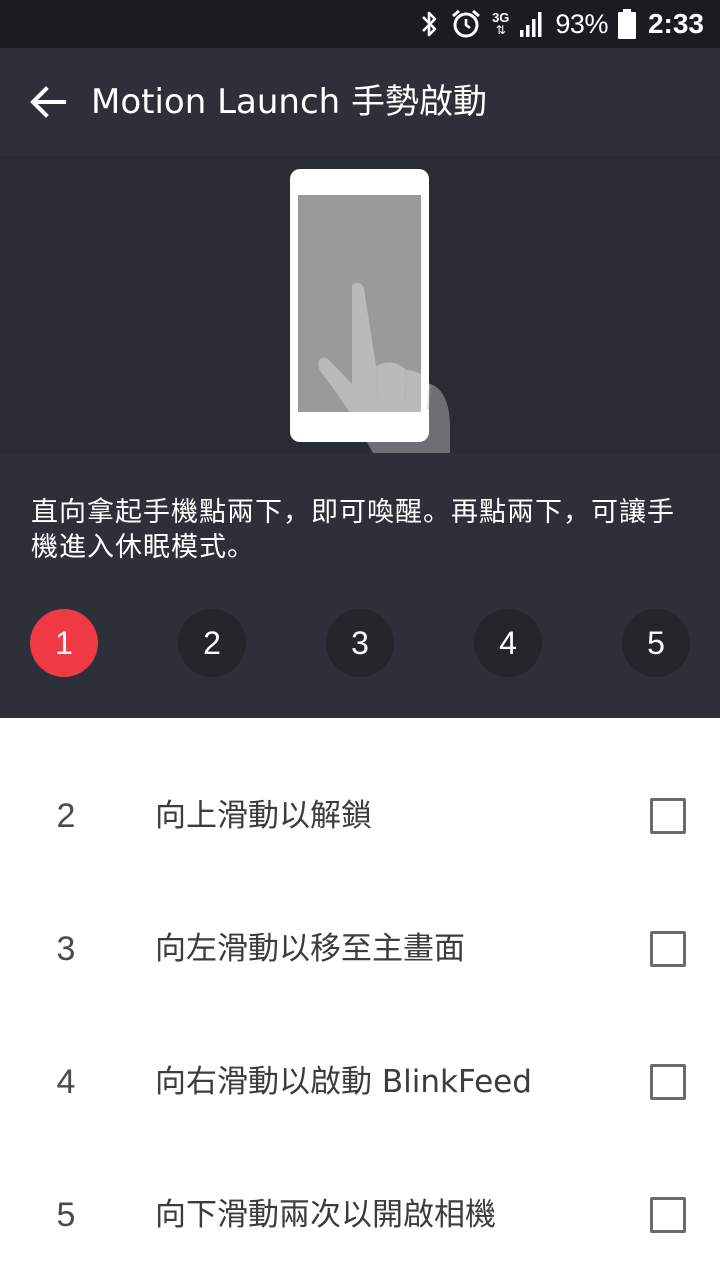 The height and width of the screenshot is (1282, 720). Describe the element at coordinates (466, 23) in the screenshot. I see `alarm-clock-icon` at that location.